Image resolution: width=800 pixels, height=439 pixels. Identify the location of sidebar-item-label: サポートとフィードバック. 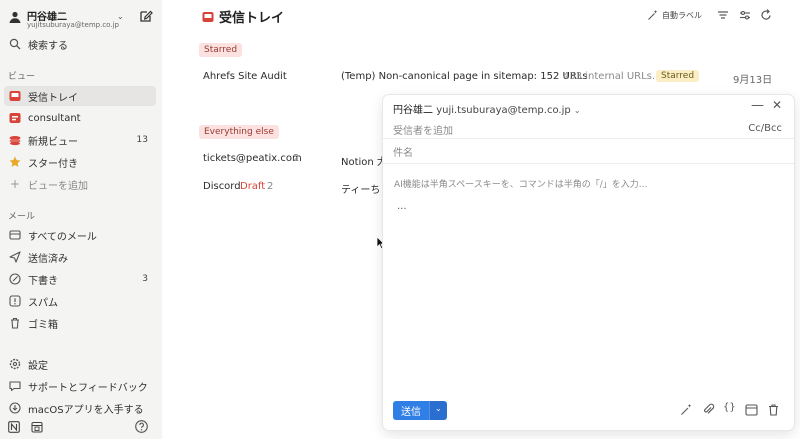
(88, 388).